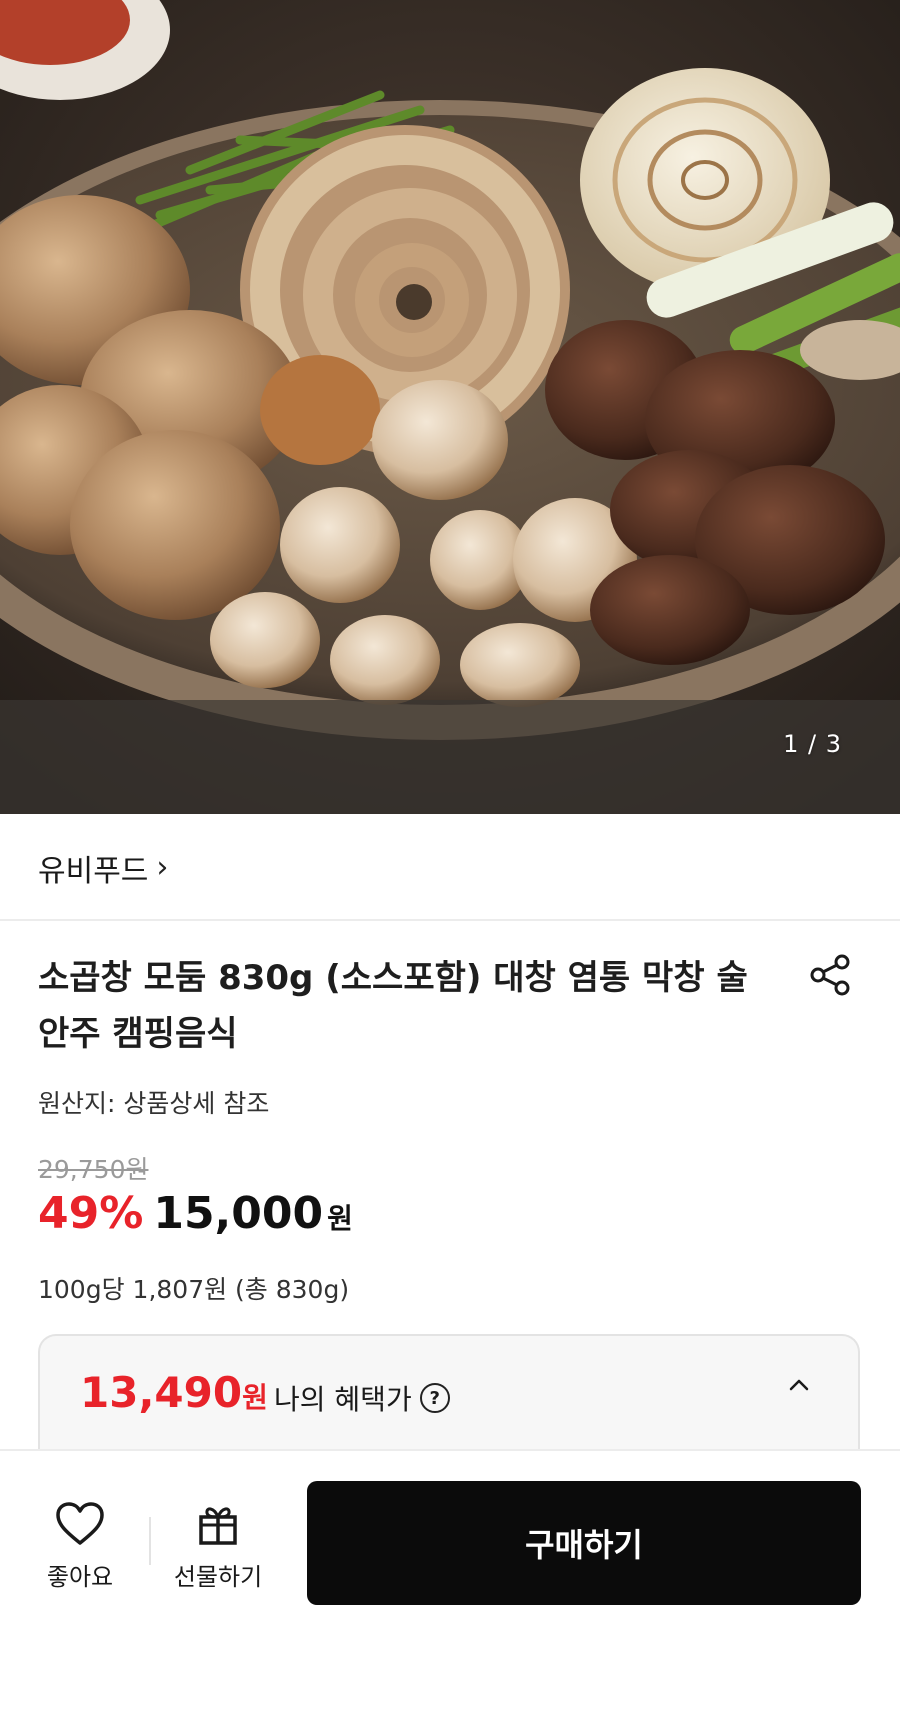 The image size is (900, 1714). What do you see at coordinates (218, 1526) in the screenshot?
I see `gift-icon` at bounding box center [218, 1526].